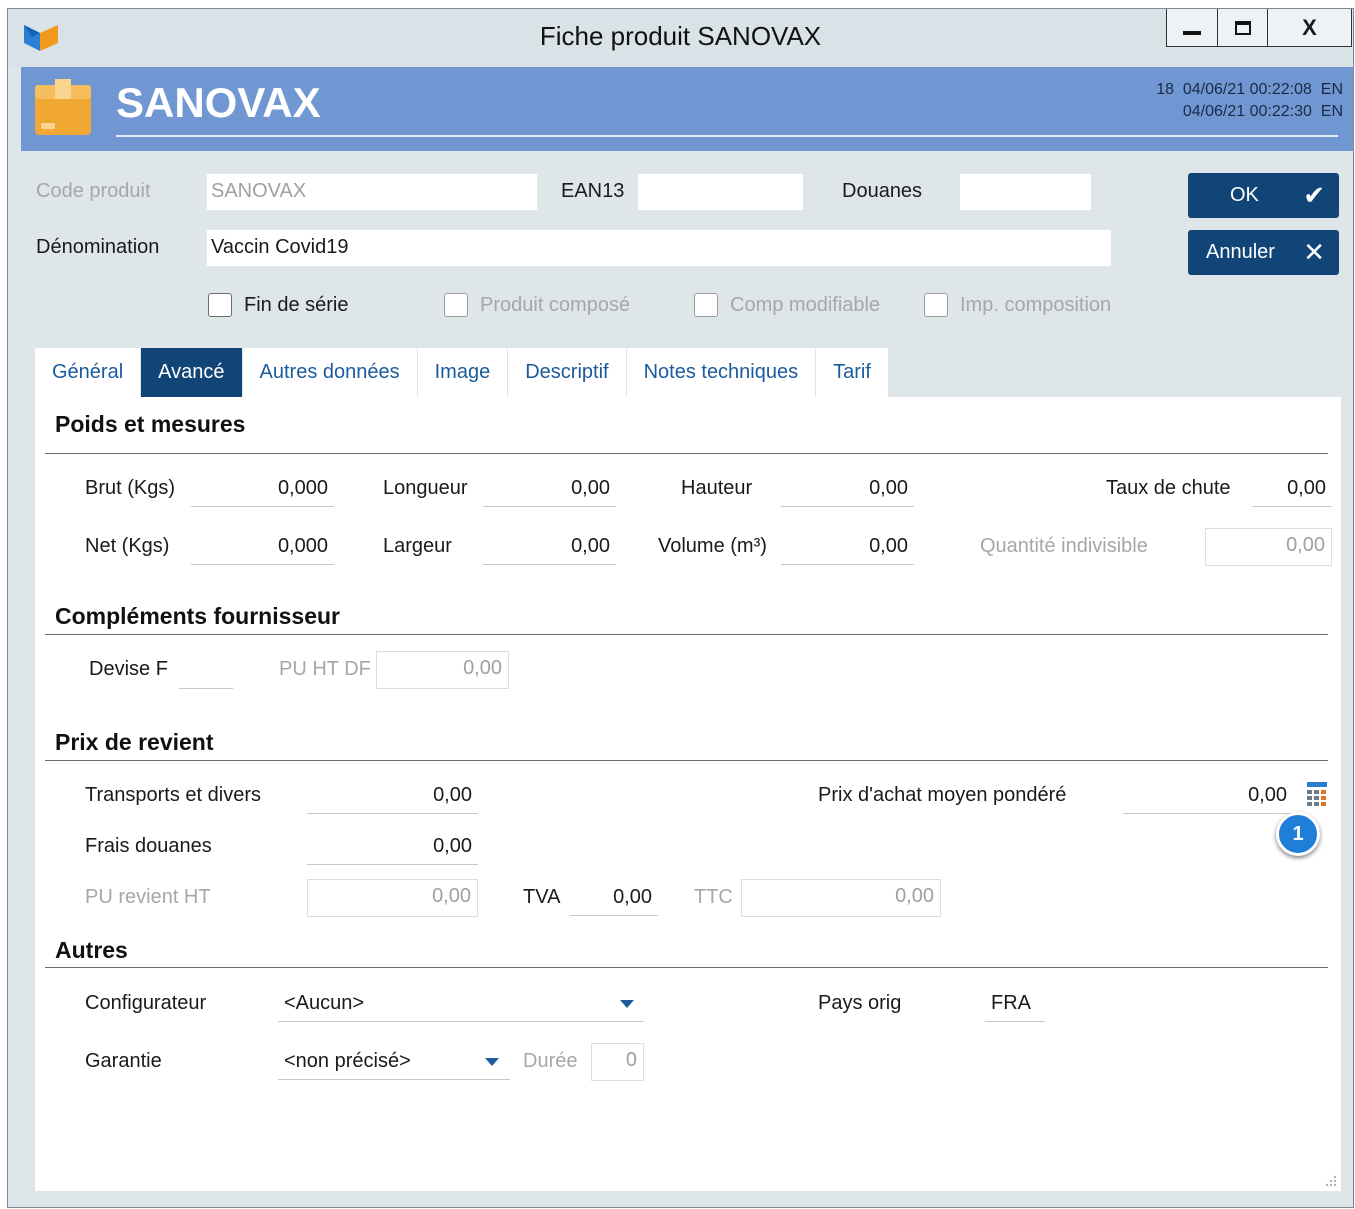  I want to click on annuler-button-label: Annuler, so click(1240, 252).